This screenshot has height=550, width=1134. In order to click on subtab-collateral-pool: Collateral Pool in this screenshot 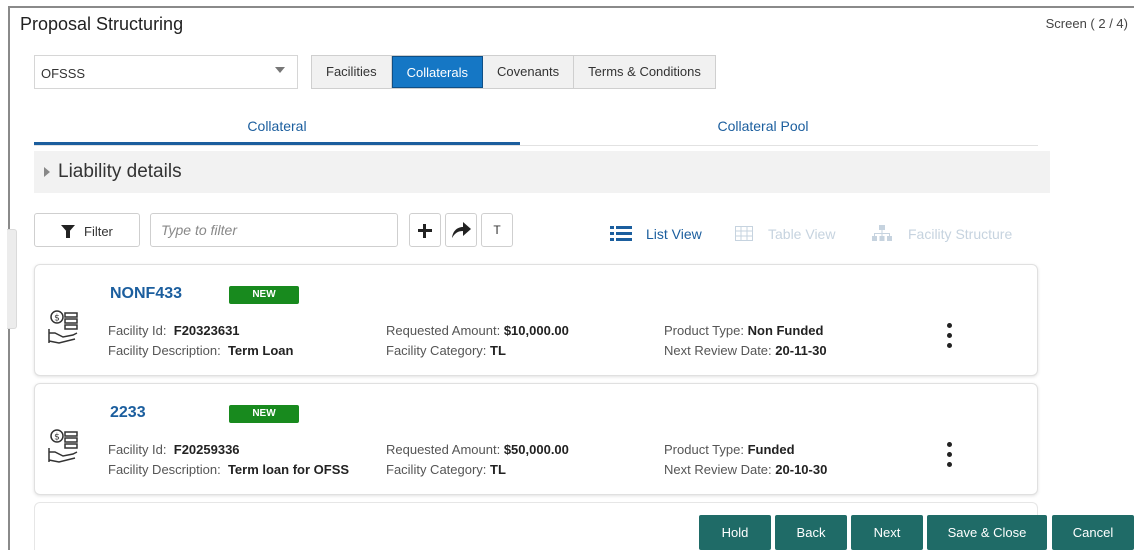, I will do `click(763, 126)`.